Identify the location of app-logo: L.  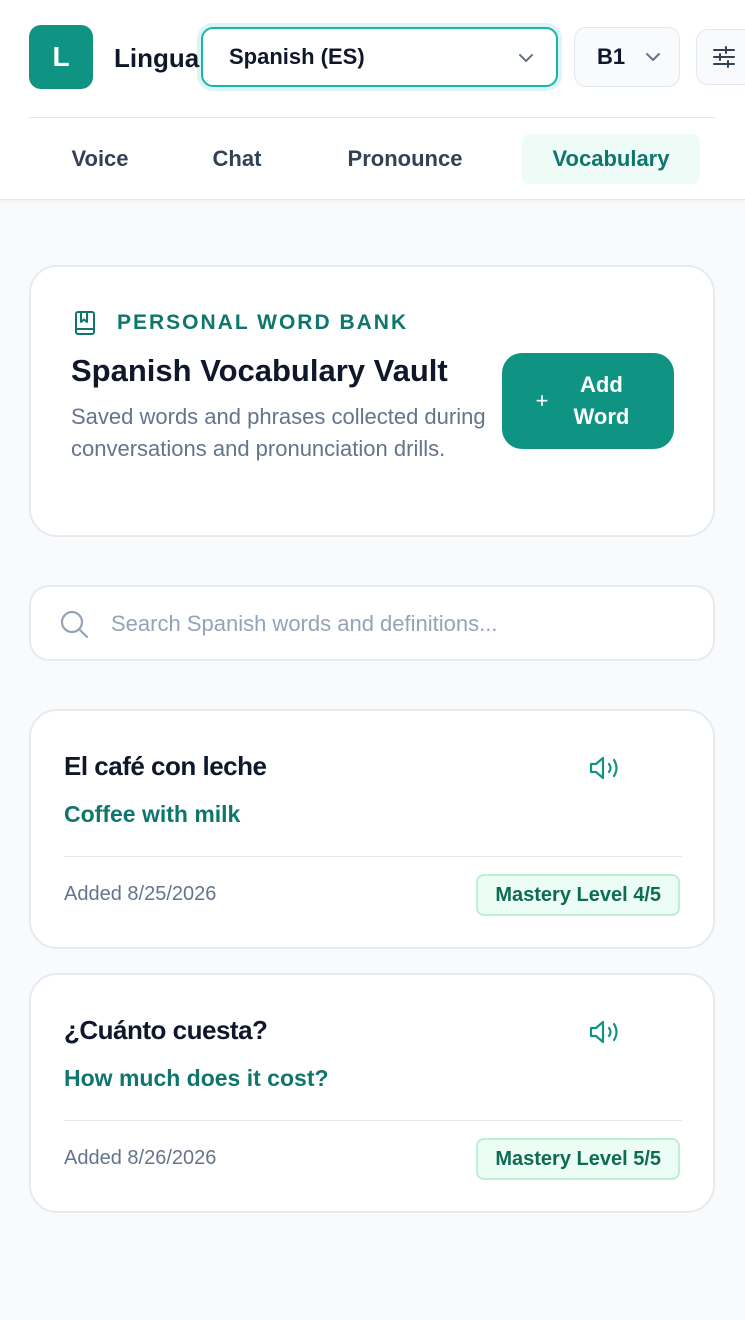
(61, 57).